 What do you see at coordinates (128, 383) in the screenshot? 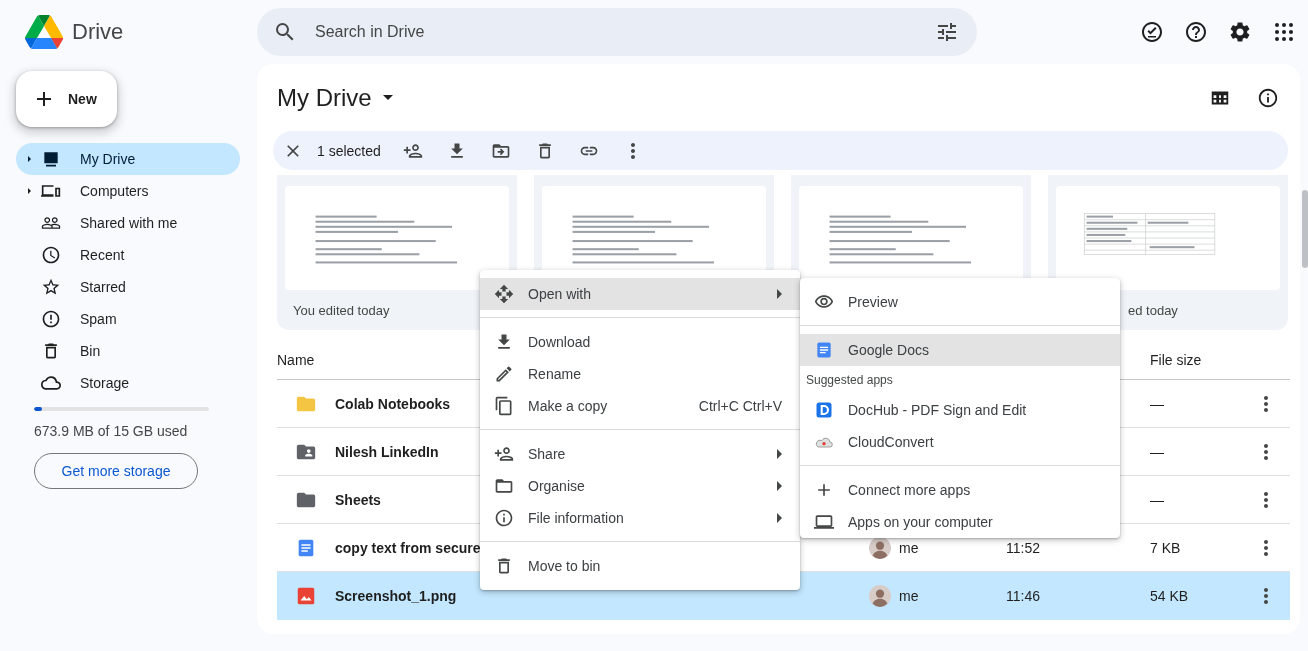
I see `sidebar-item: Storage` at bounding box center [128, 383].